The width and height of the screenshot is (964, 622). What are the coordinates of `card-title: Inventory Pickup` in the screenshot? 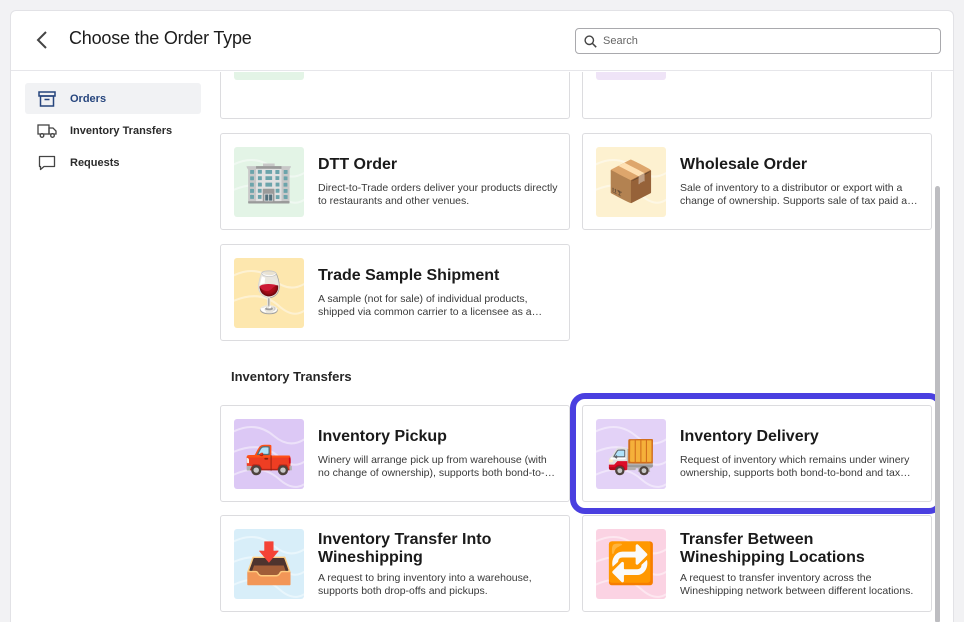 It's located at (382, 436).